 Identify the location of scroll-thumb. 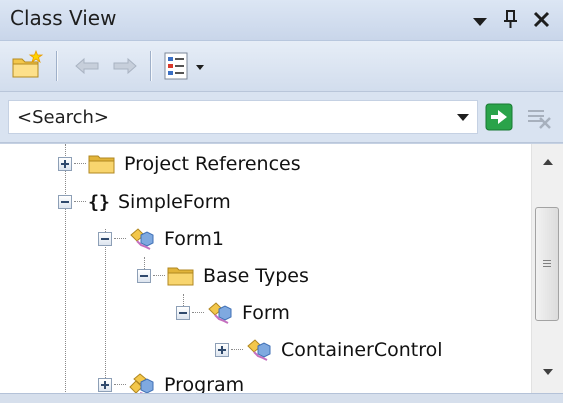
(547, 264).